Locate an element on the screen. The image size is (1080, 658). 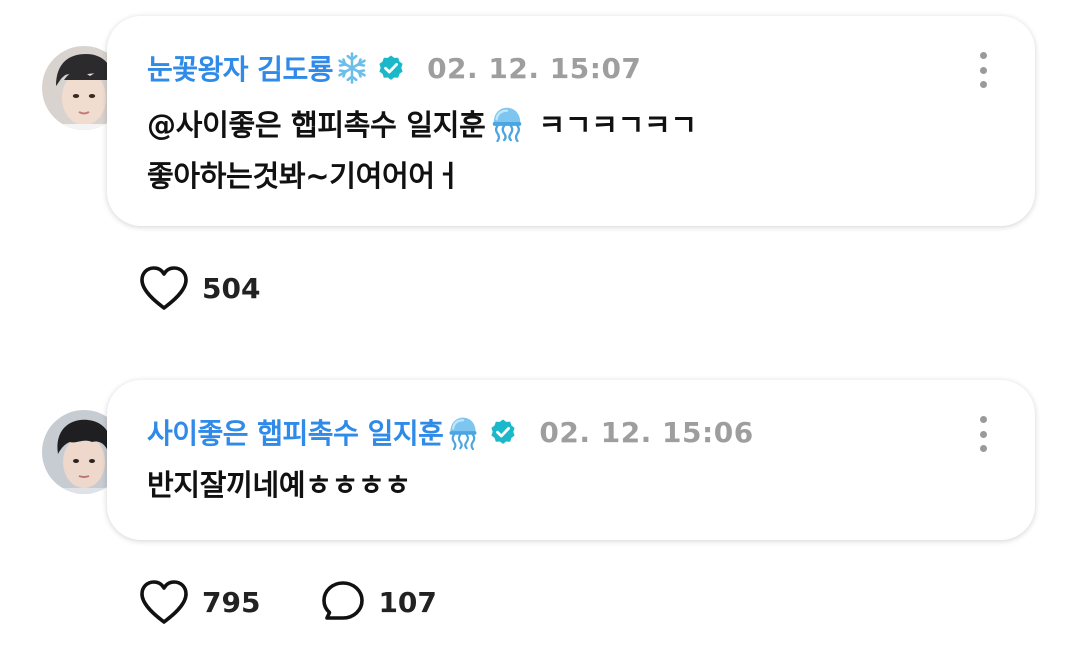
comment-icon is located at coordinates (343, 602).